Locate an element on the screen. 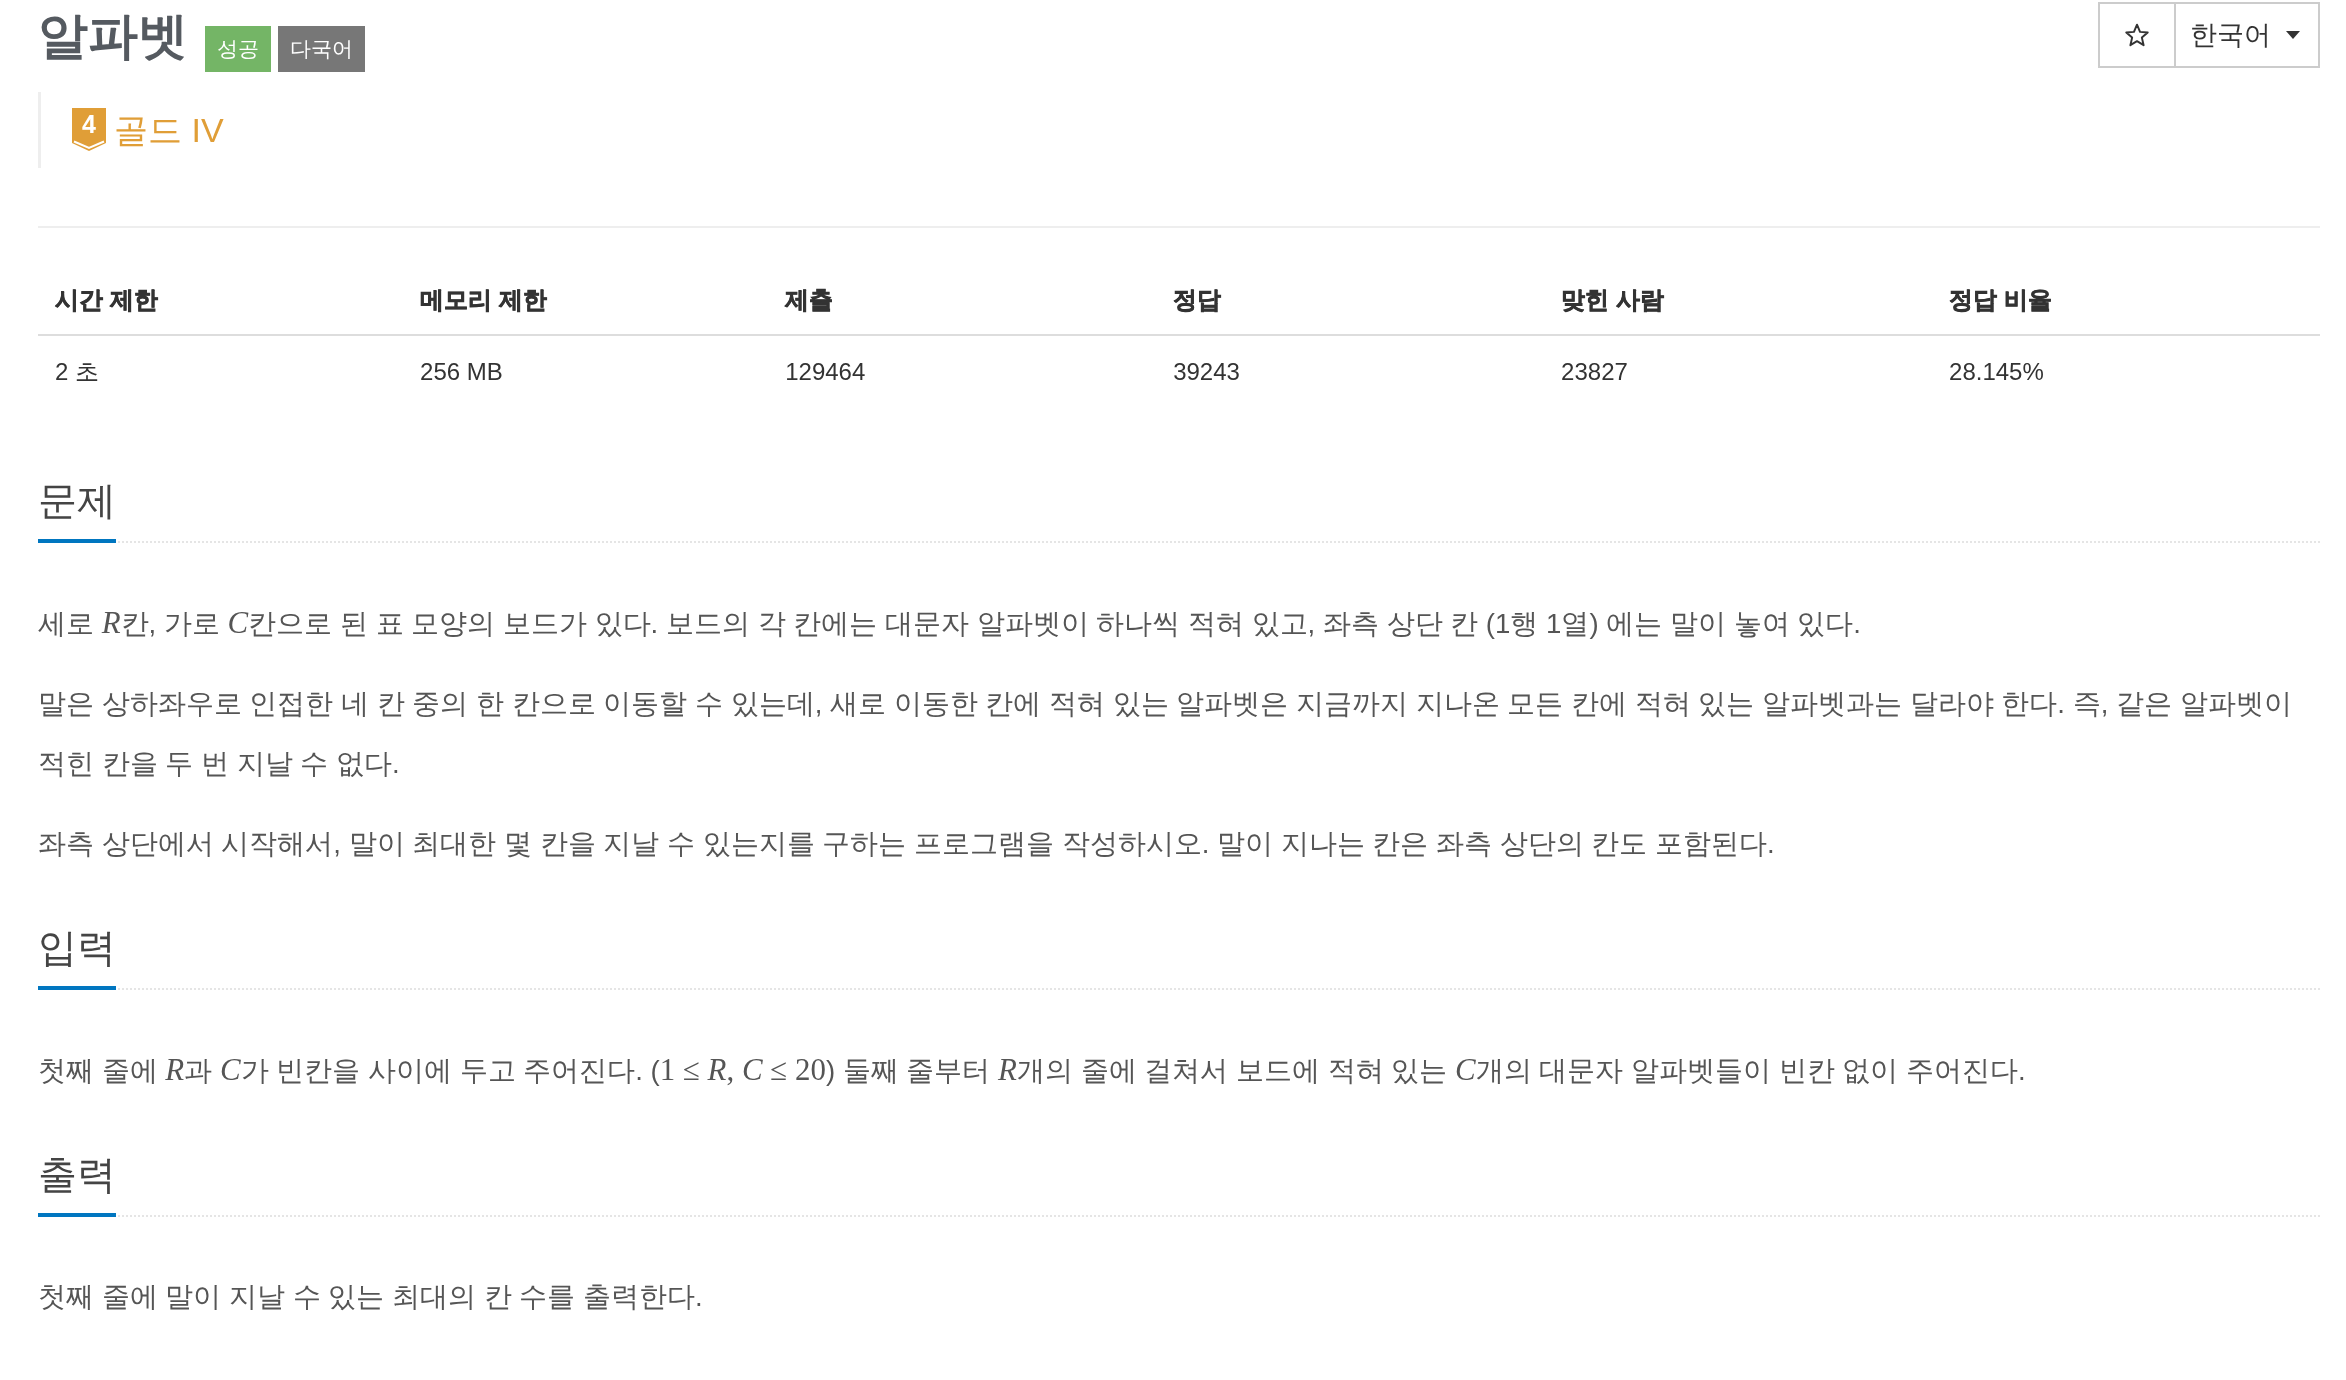 This screenshot has height=1380, width=2346. caret-icon is located at coordinates (2293, 35).